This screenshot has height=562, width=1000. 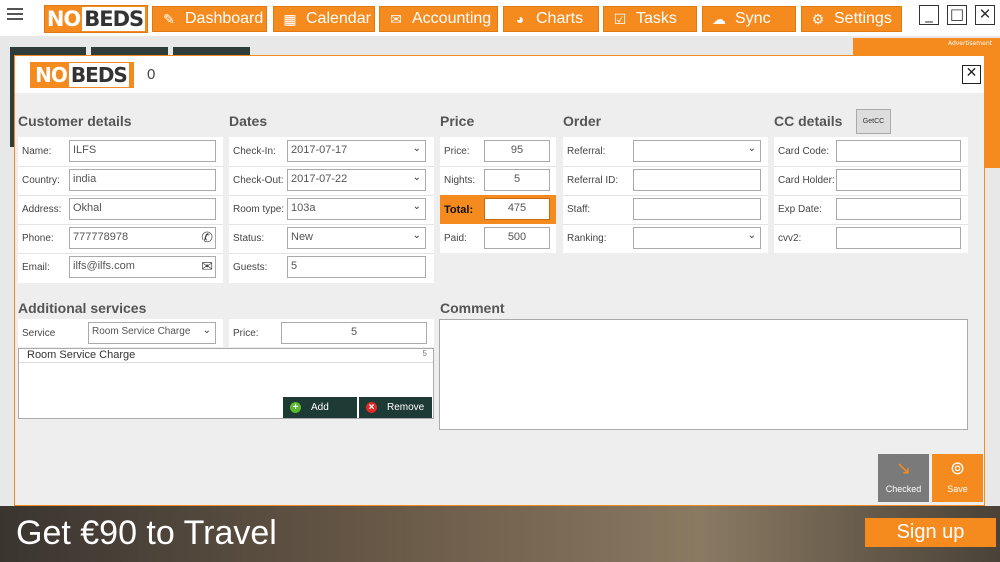 I want to click on list-item: Room Service Charge 5, so click(x=226, y=356).